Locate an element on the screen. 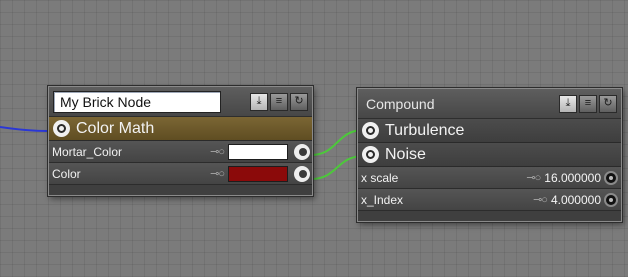  noise-input-row: Noise is located at coordinates (489, 155).